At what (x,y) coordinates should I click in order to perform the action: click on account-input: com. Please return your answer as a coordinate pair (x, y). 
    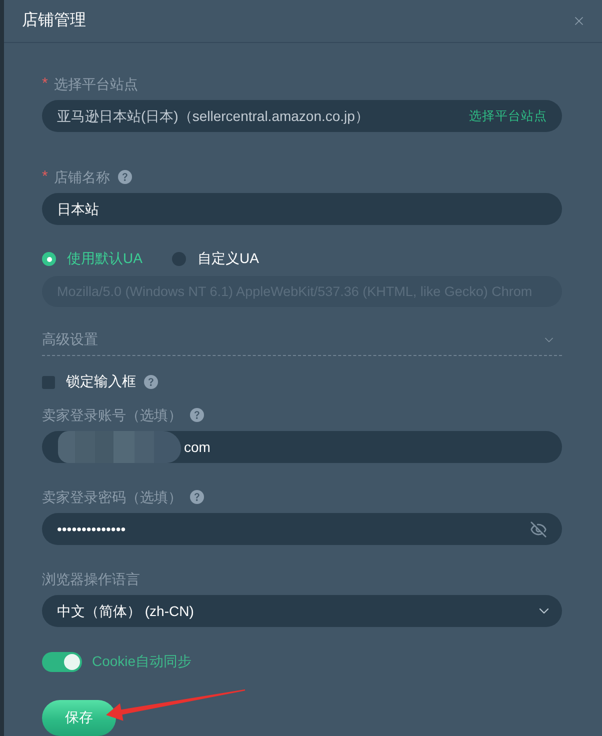
    Looking at the image, I should click on (302, 447).